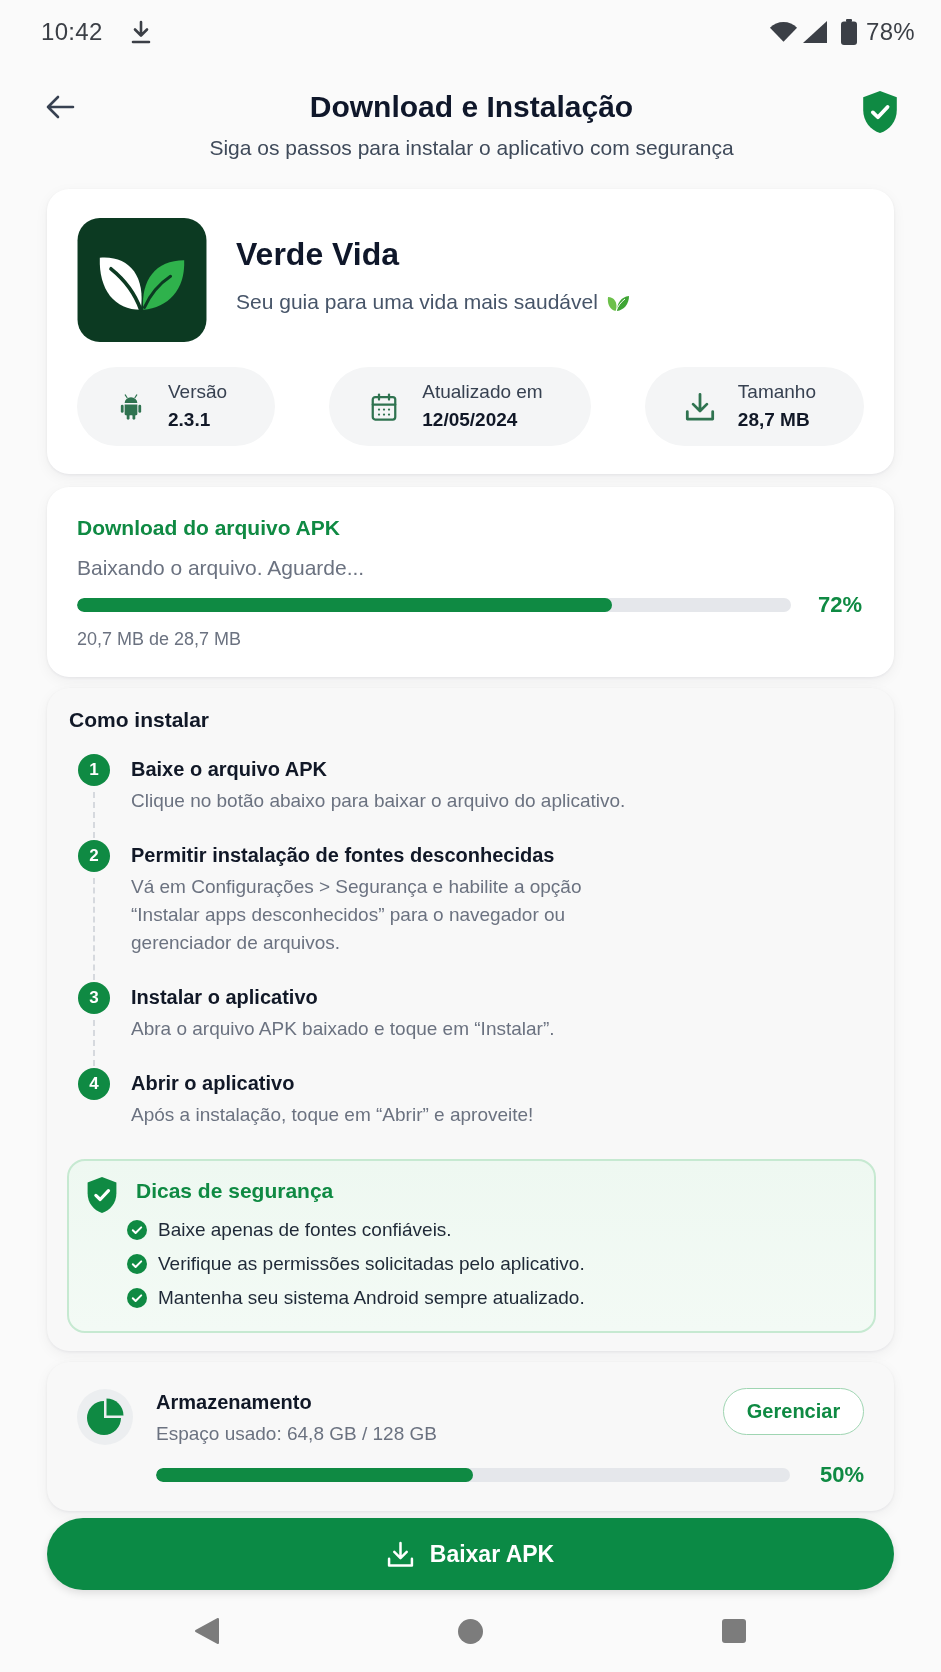  I want to click on info-label: Tamanho, so click(776, 392).